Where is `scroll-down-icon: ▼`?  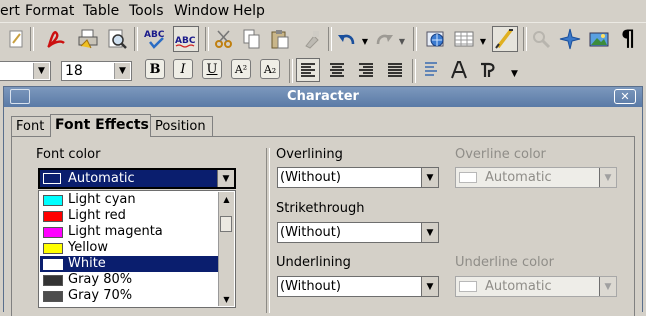
scroll-down-icon: ▼ is located at coordinates (226, 299).